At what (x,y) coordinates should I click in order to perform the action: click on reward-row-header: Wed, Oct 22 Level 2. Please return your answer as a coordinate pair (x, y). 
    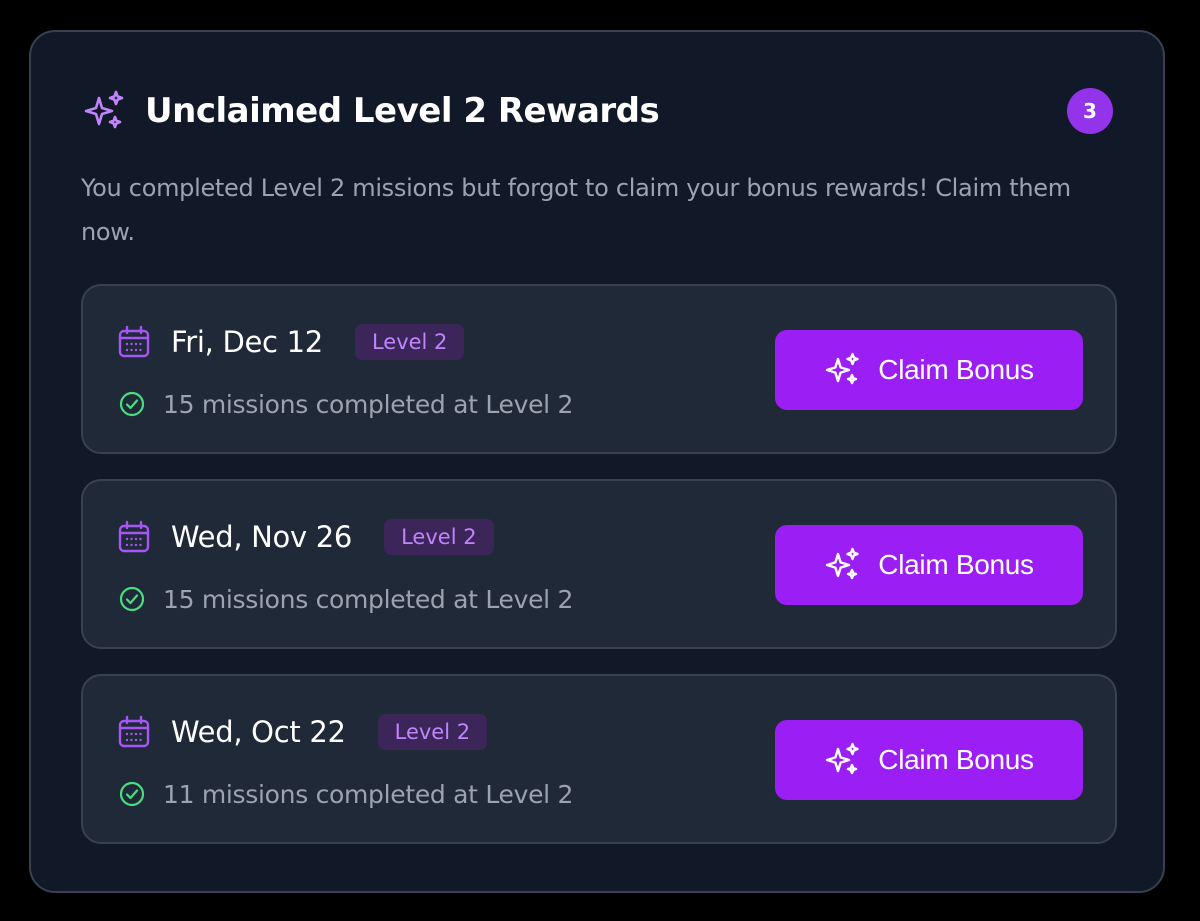
    Looking at the image, I should click on (302, 732).